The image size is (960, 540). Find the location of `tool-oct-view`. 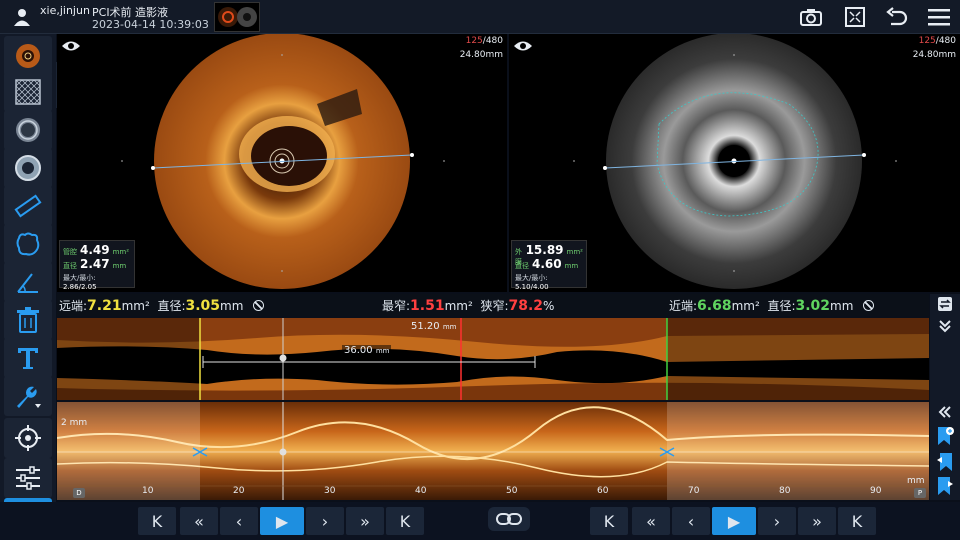

tool-oct-view is located at coordinates (28, 56).